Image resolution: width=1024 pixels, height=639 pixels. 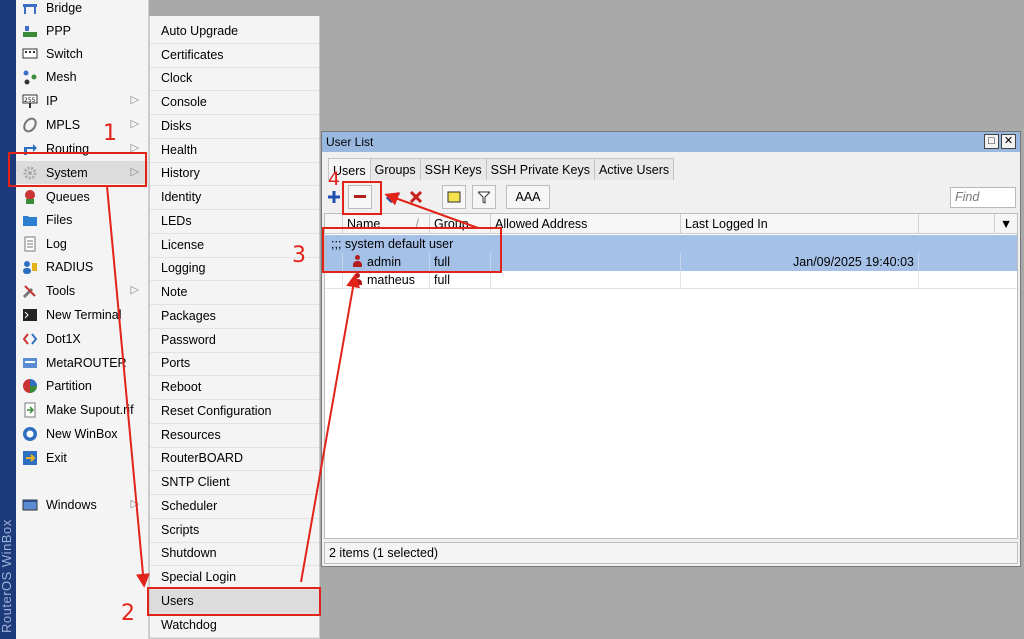 I want to click on column-header-last-logged-in: Last Logged In, so click(x=800, y=224).